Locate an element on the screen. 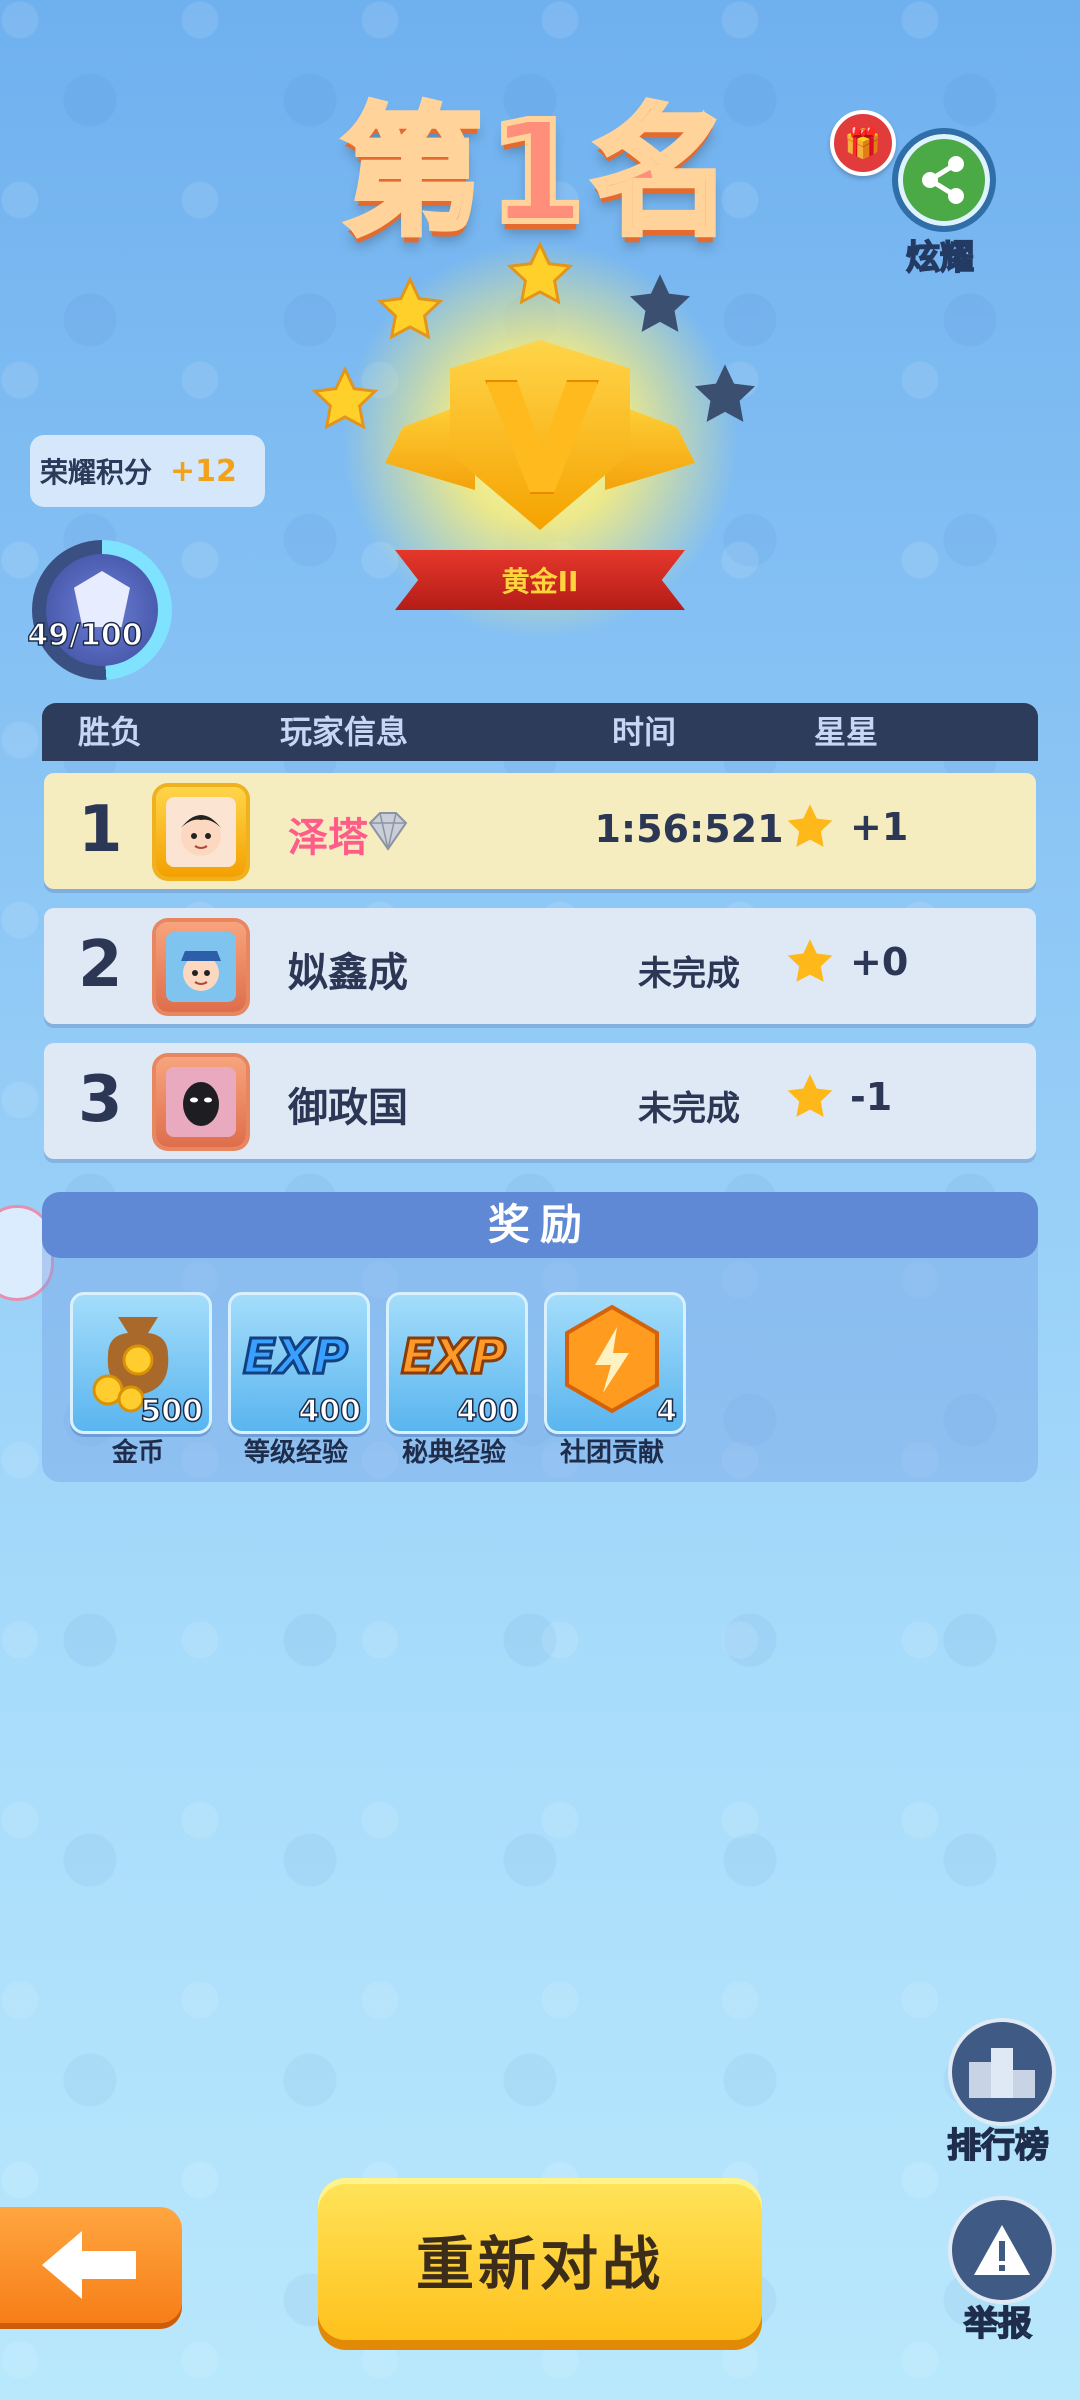  col-result: 胜负 is located at coordinates (110, 732).